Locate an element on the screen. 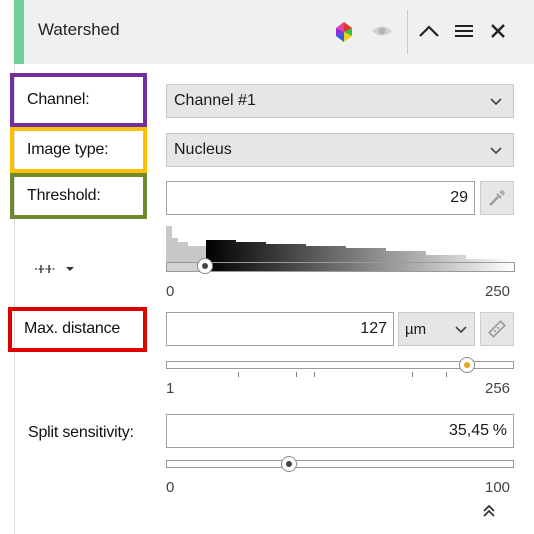  max-distance-unit-value: µm is located at coordinates (416, 329).